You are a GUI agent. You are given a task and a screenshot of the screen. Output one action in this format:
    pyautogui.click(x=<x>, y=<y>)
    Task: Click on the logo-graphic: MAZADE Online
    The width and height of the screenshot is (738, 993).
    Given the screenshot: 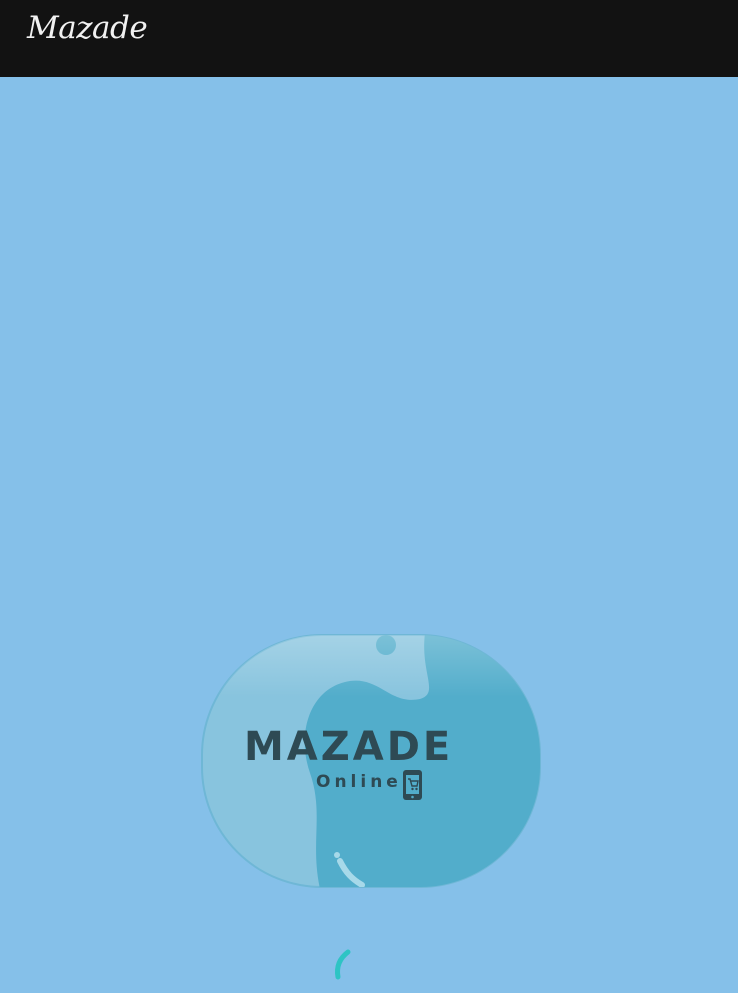 What is the action you would take?
    pyautogui.click(x=371, y=761)
    